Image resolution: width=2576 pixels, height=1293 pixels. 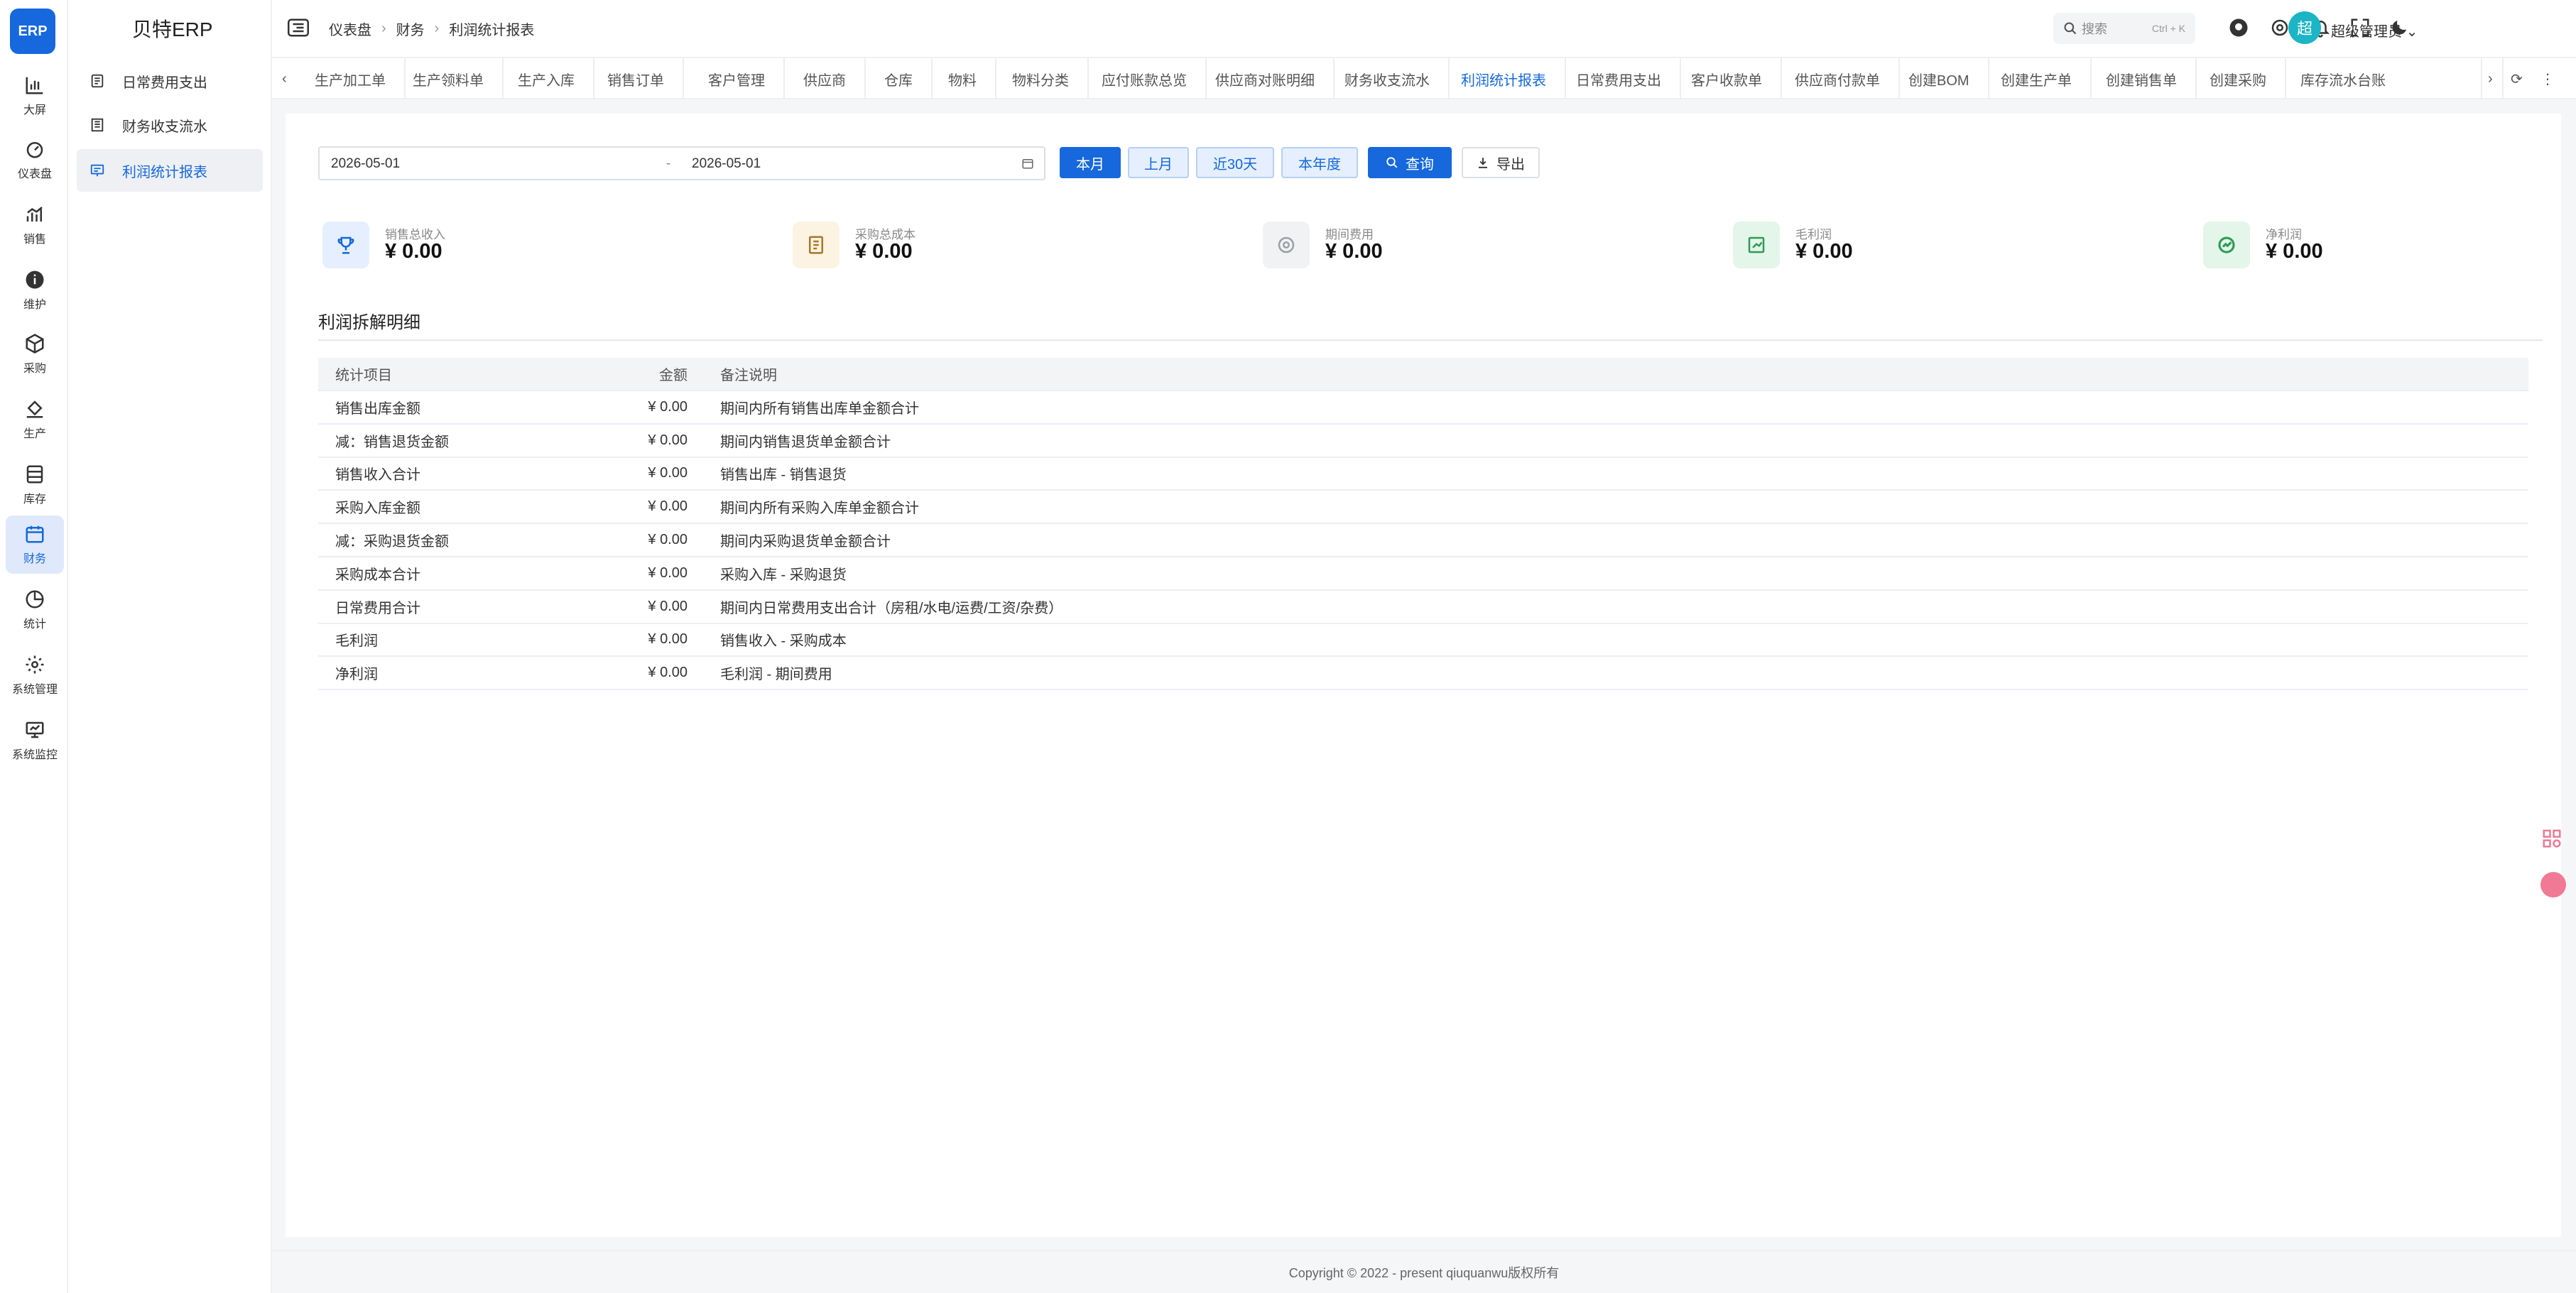 I want to click on submenu-item-daily-expense: 日常费用支出, so click(x=170, y=81).